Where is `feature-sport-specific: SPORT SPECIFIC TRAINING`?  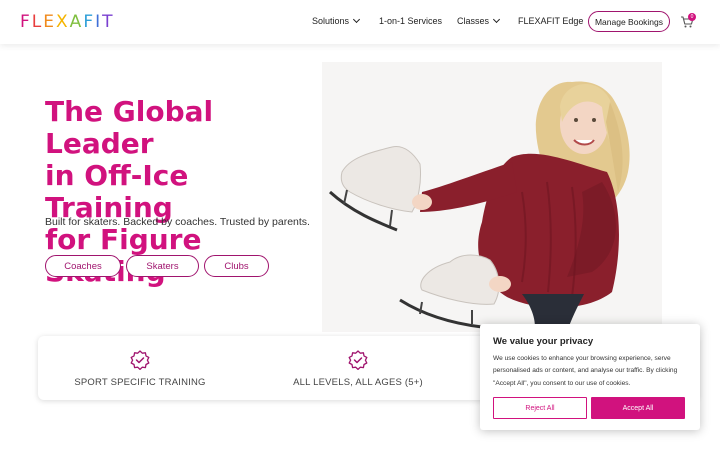
feature-sport-specific: SPORT SPECIFIC TRAINING is located at coordinates (140, 368).